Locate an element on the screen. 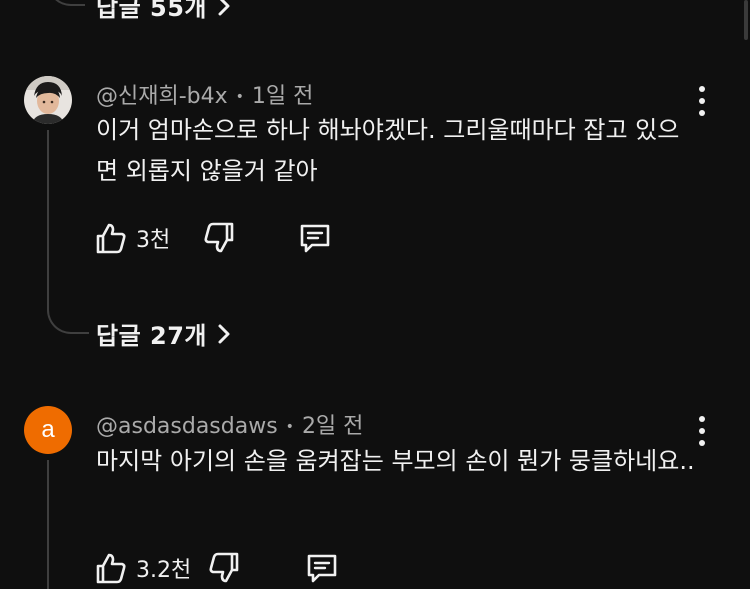 The width and height of the screenshot is (750, 589). comment-author: @asdasdasdaws is located at coordinates (187, 426).